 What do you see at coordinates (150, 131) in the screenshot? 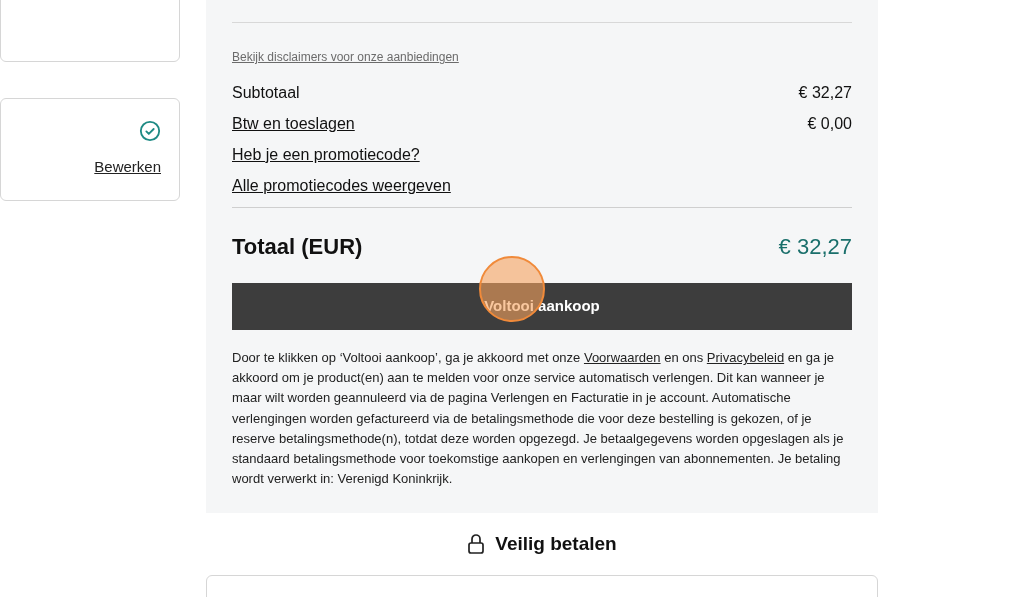
I see `check-circle-icon` at bounding box center [150, 131].